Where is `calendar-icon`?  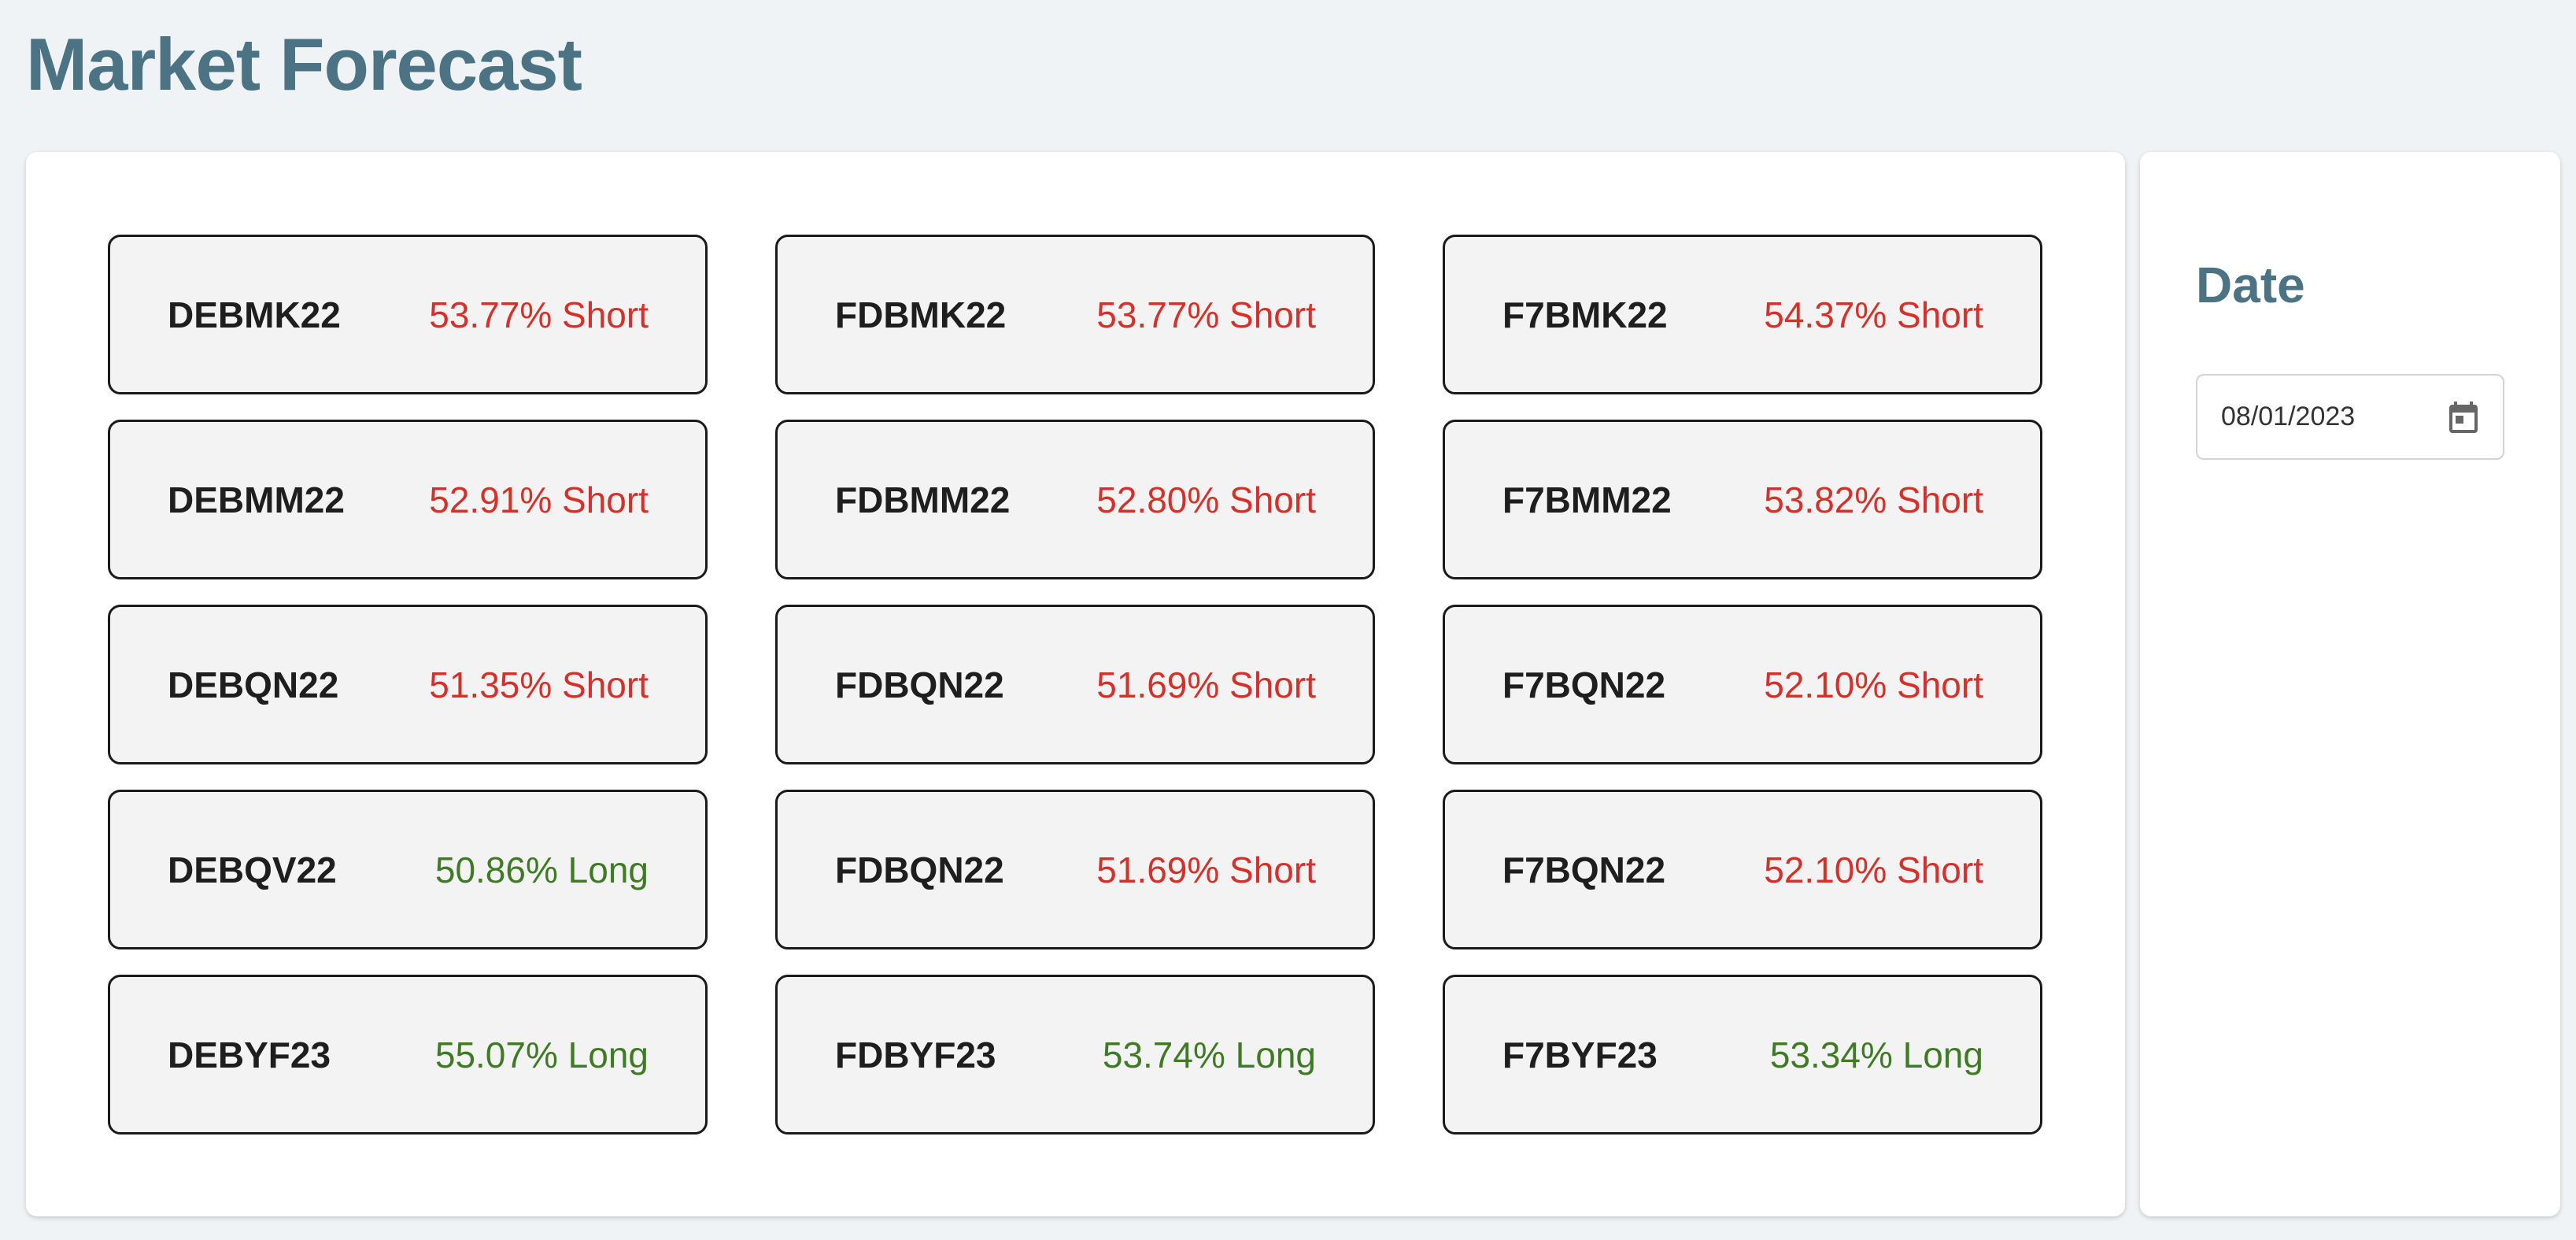
calendar-icon is located at coordinates (2463, 417).